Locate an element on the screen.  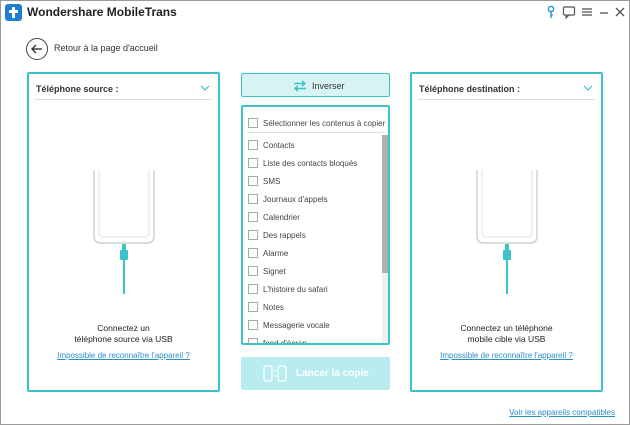
item-label: Liste des contacts bloqués is located at coordinates (310, 163).